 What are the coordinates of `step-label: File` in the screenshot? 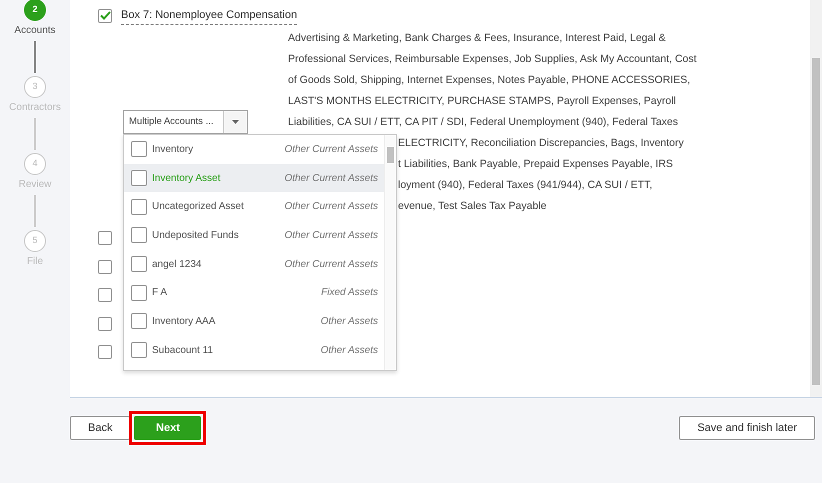 It's located at (35, 262).